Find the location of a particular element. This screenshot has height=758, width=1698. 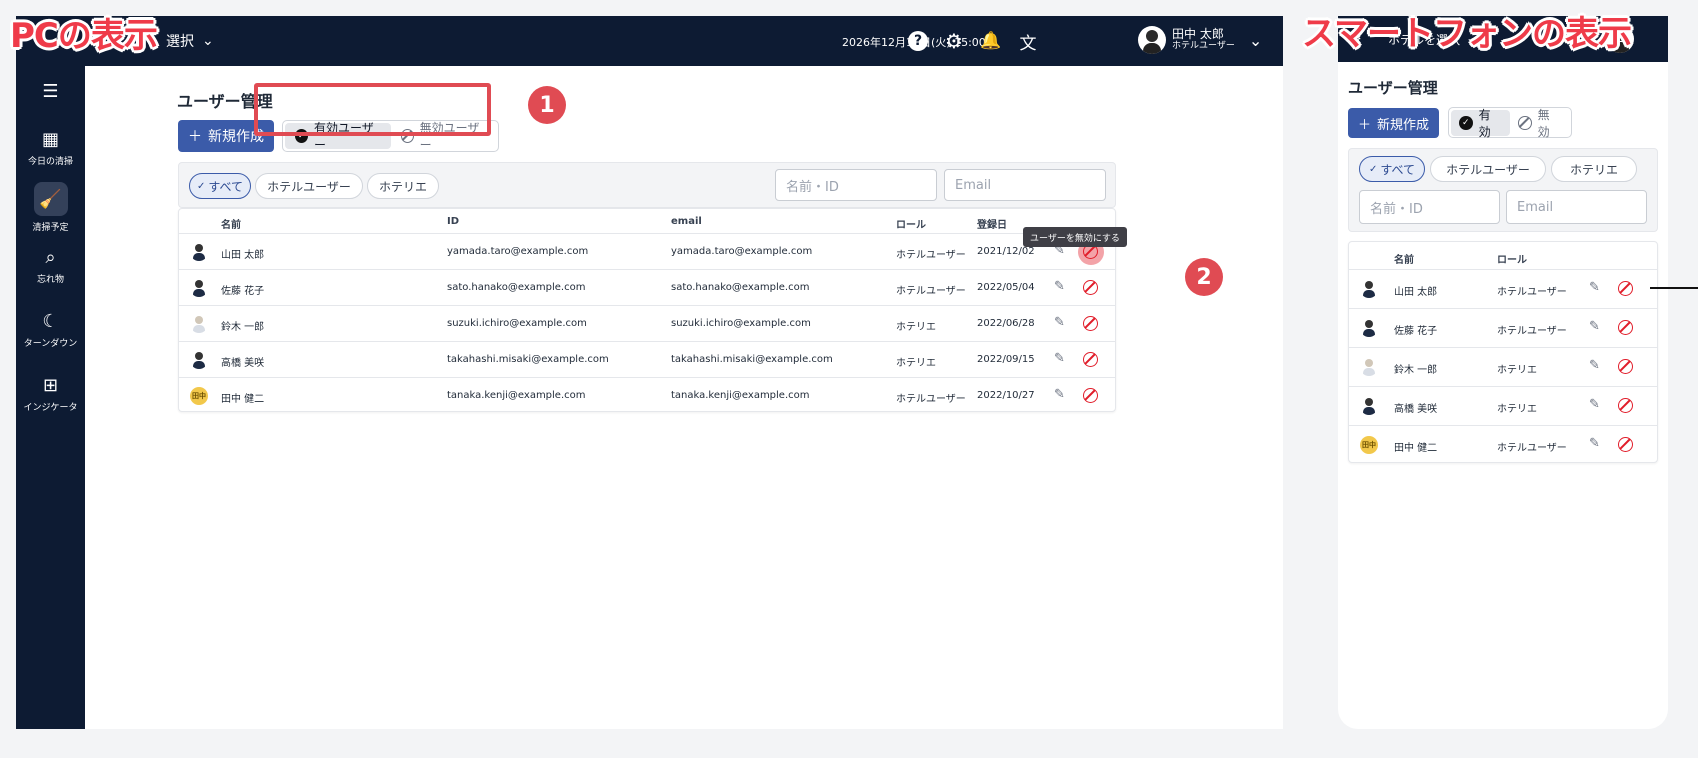

status-toggle: ✓ 有効 無効 is located at coordinates (1510, 123).